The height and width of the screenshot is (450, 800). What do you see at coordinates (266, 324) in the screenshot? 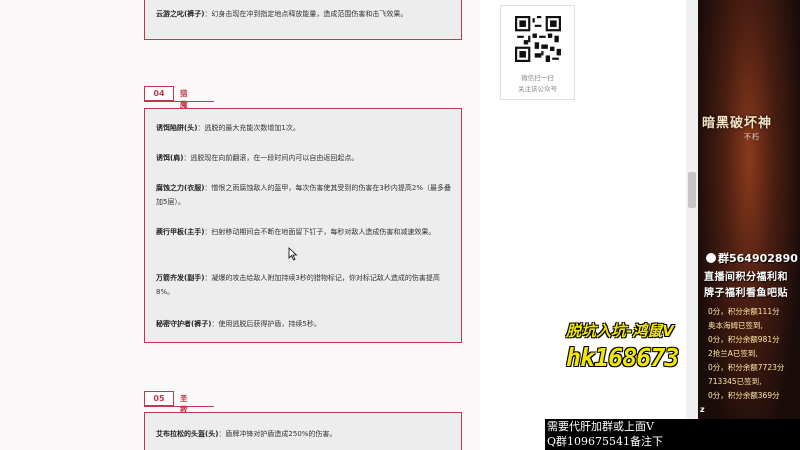
I see `skill-text: ：使用逃脱后获得护盾，持续5秒。` at bounding box center [266, 324].